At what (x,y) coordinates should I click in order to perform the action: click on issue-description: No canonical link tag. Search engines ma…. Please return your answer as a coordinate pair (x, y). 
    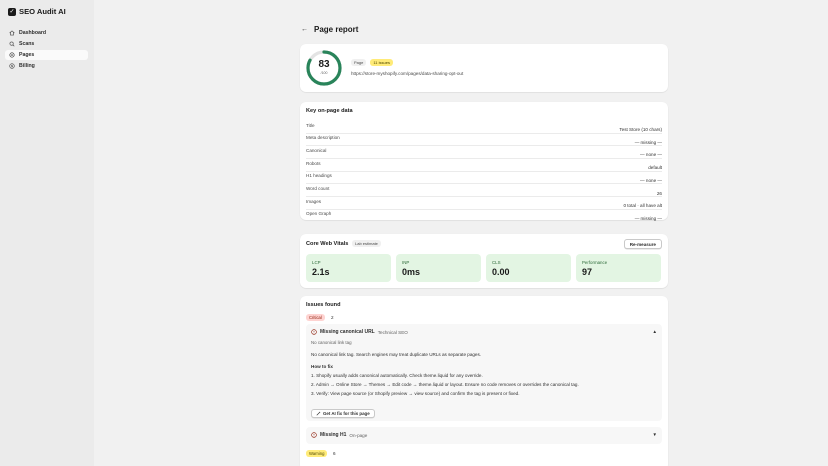
    Looking at the image, I should click on (396, 354).